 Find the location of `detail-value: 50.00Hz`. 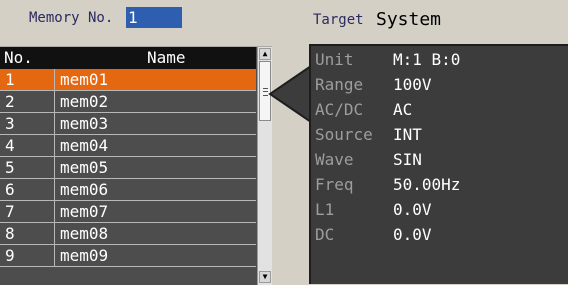

detail-value: 50.00Hz is located at coordinates (427, 184).